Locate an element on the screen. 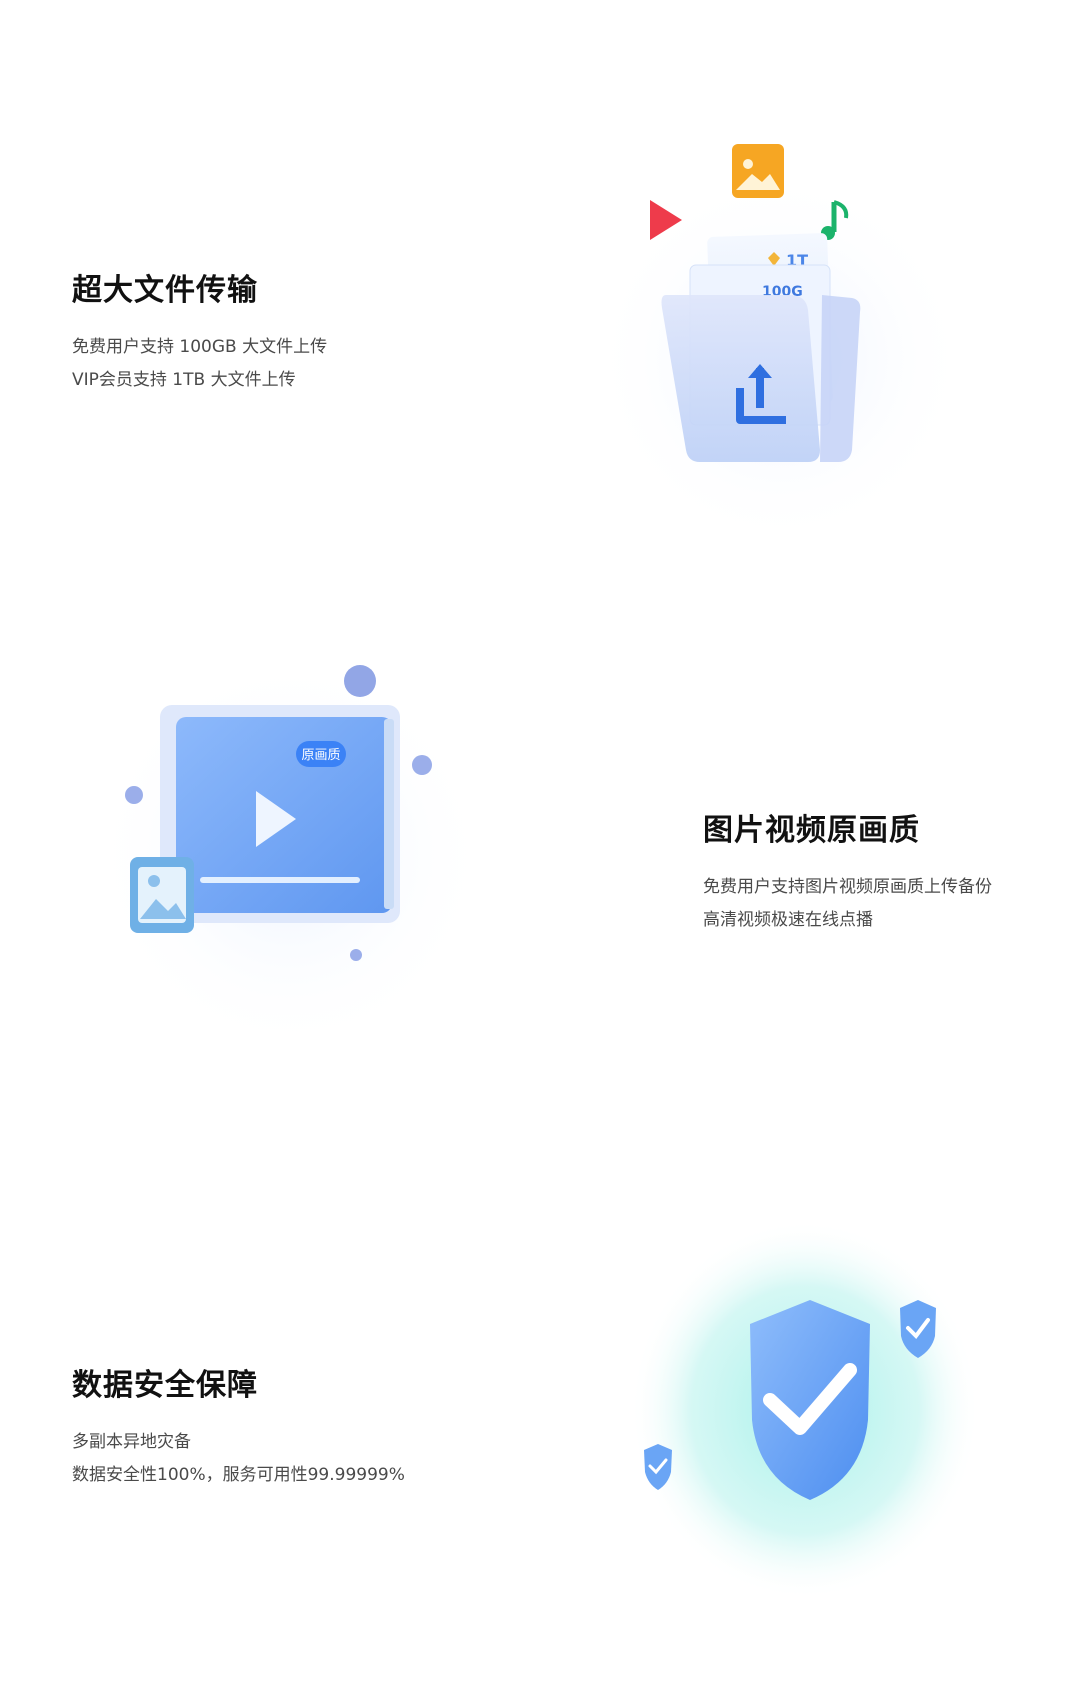  image-file-icon is located at coordinates (758, 171).